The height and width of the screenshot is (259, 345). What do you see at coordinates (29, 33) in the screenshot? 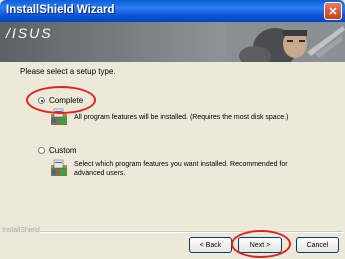
I see `asus-logo: /ISUS` at bounding box center [29, 33].